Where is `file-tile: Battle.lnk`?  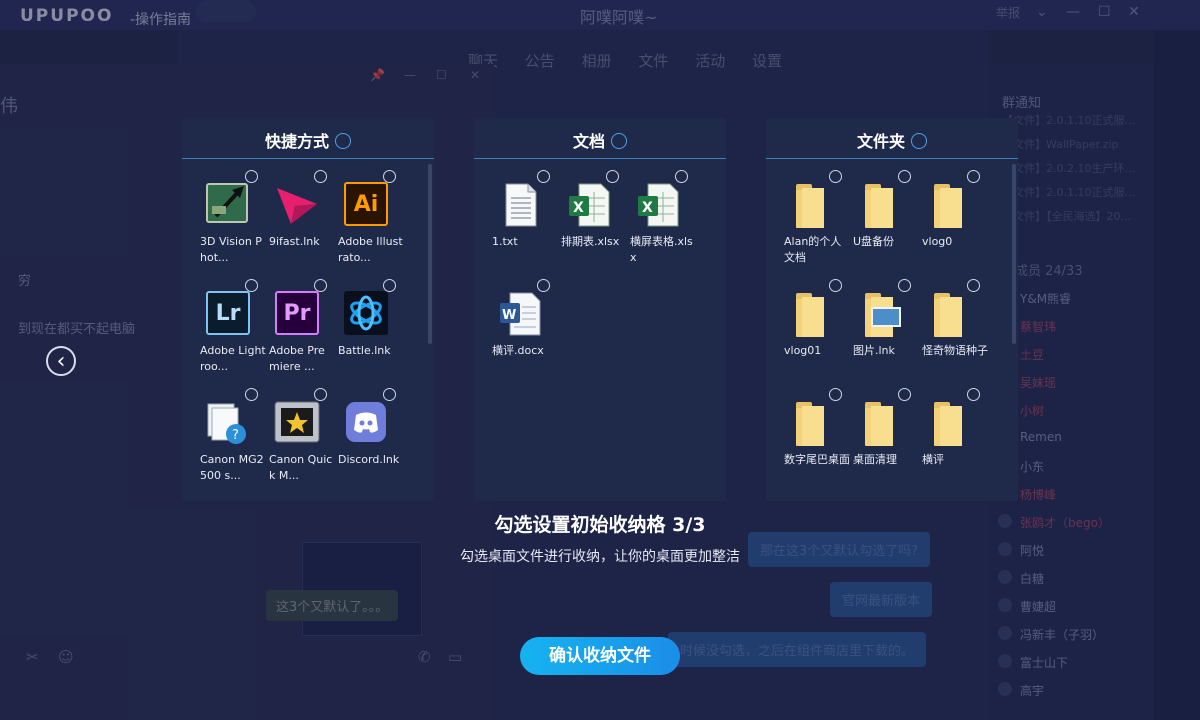
file-tile: Battle.lnk is located at coordinates (371, 333).